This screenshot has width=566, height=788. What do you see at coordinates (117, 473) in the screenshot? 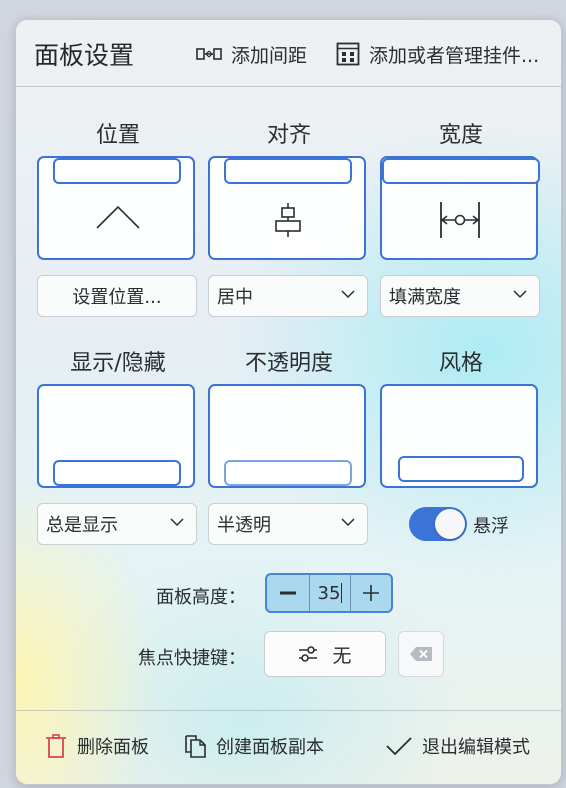
I see `panel-bar-bottom` at bounding box center [117, 473].